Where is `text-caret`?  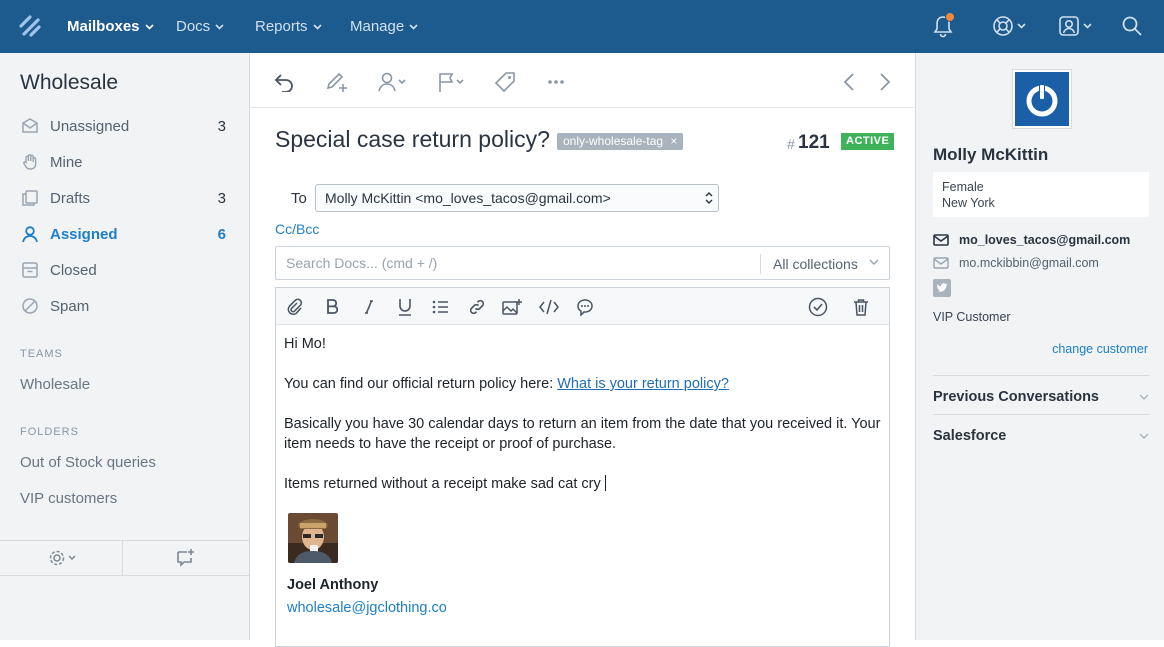
text-caret is located at coordinates (605, 483).